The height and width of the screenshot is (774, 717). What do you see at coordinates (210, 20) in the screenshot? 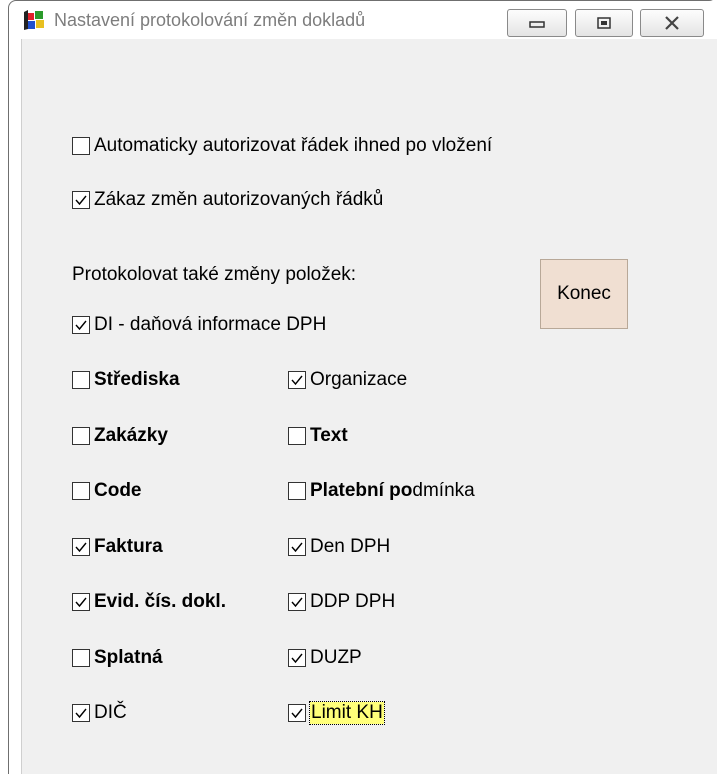
I see `window-title: Nastavení protokolování změn dokladů` at bounding box center [210, 20].